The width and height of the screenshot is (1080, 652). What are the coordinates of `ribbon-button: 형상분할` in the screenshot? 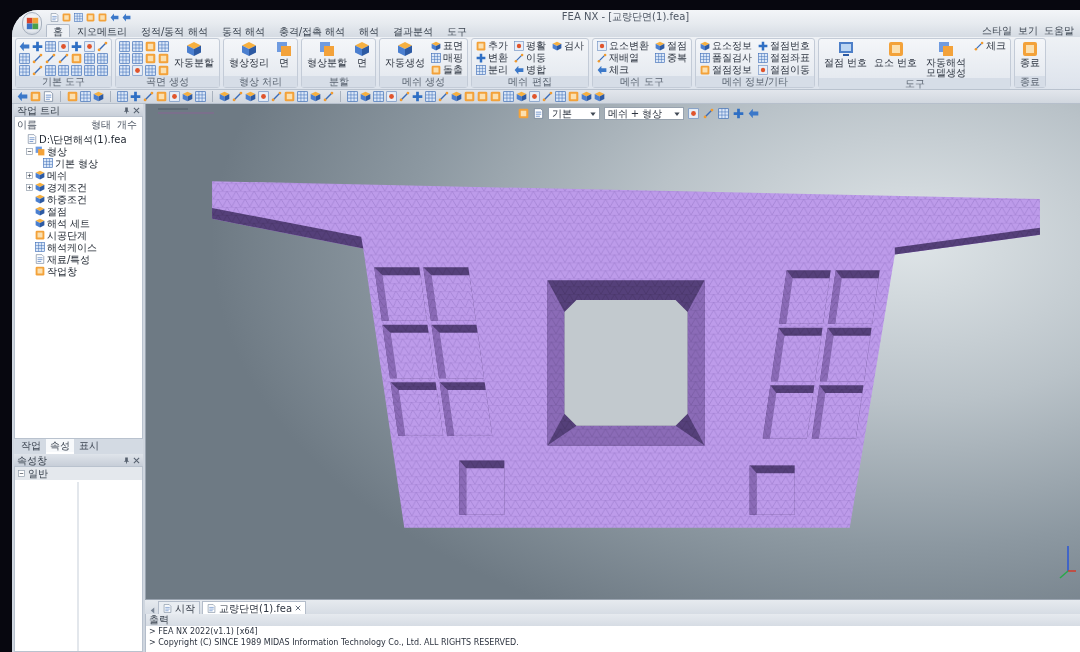 It's located at (327, 54).